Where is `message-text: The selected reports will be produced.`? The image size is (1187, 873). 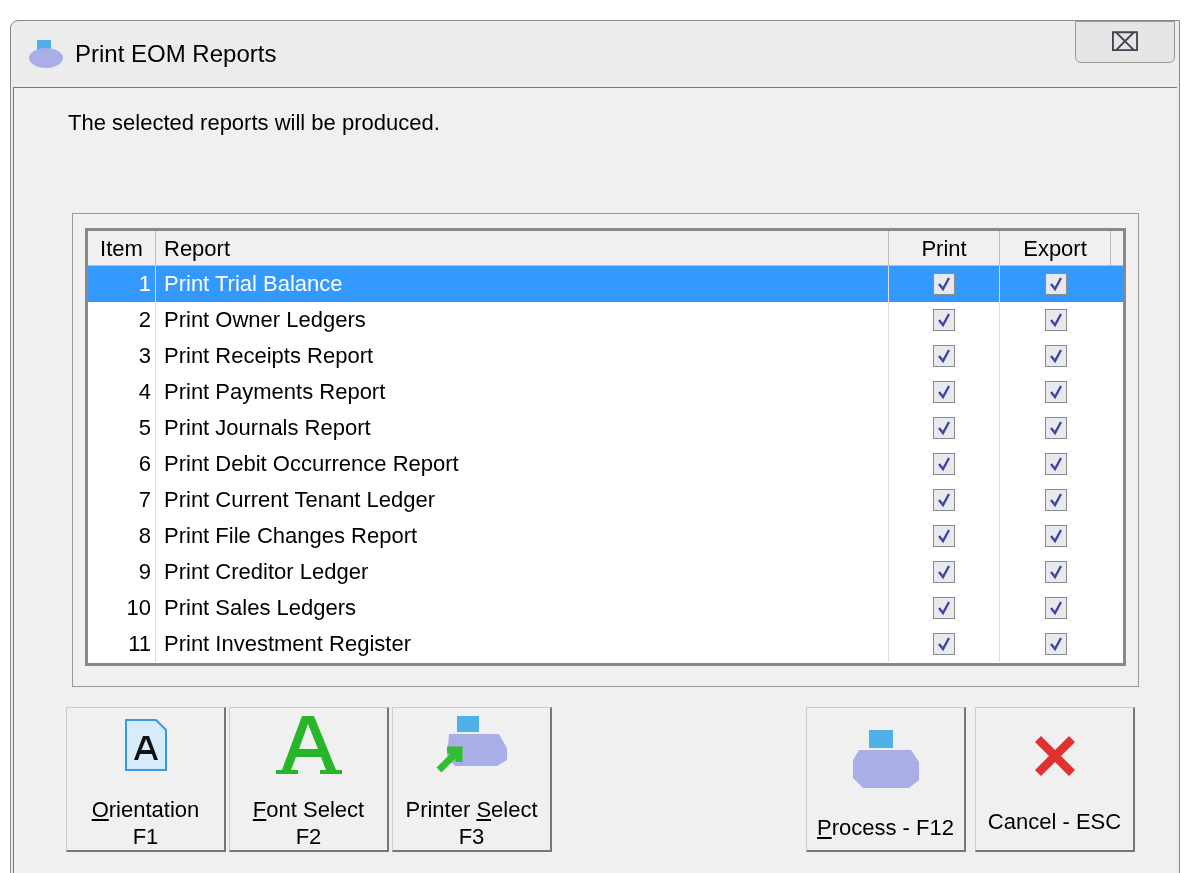
message-text: The selected reports will be produced. is located at coordinates (254, 123).